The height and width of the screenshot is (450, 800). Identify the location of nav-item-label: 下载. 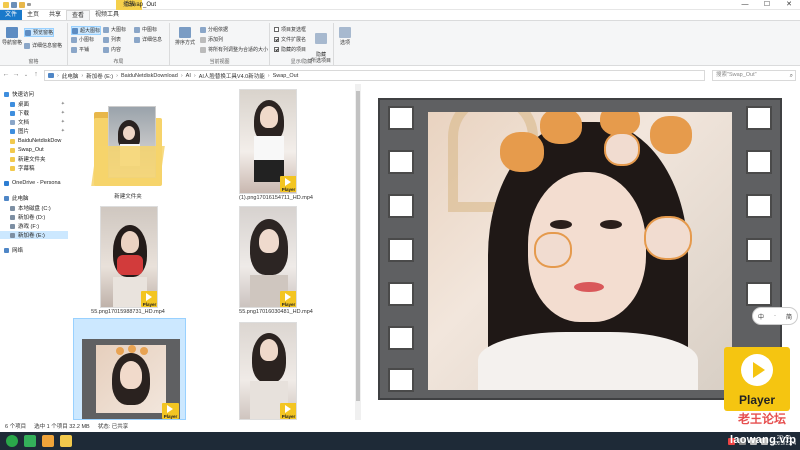
(24, 114).